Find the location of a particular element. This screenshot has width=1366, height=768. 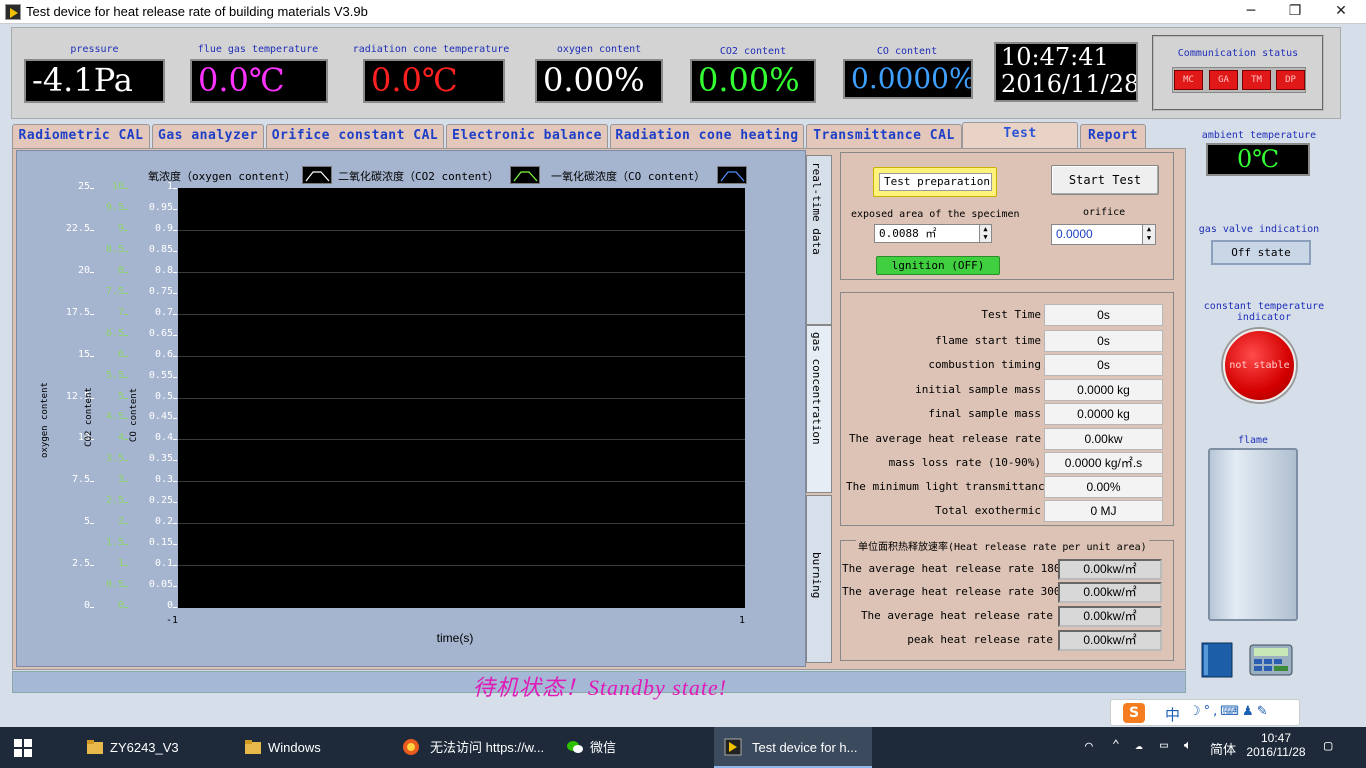

co2-axis-label: CO2 content is located at coordinates (89, 417).